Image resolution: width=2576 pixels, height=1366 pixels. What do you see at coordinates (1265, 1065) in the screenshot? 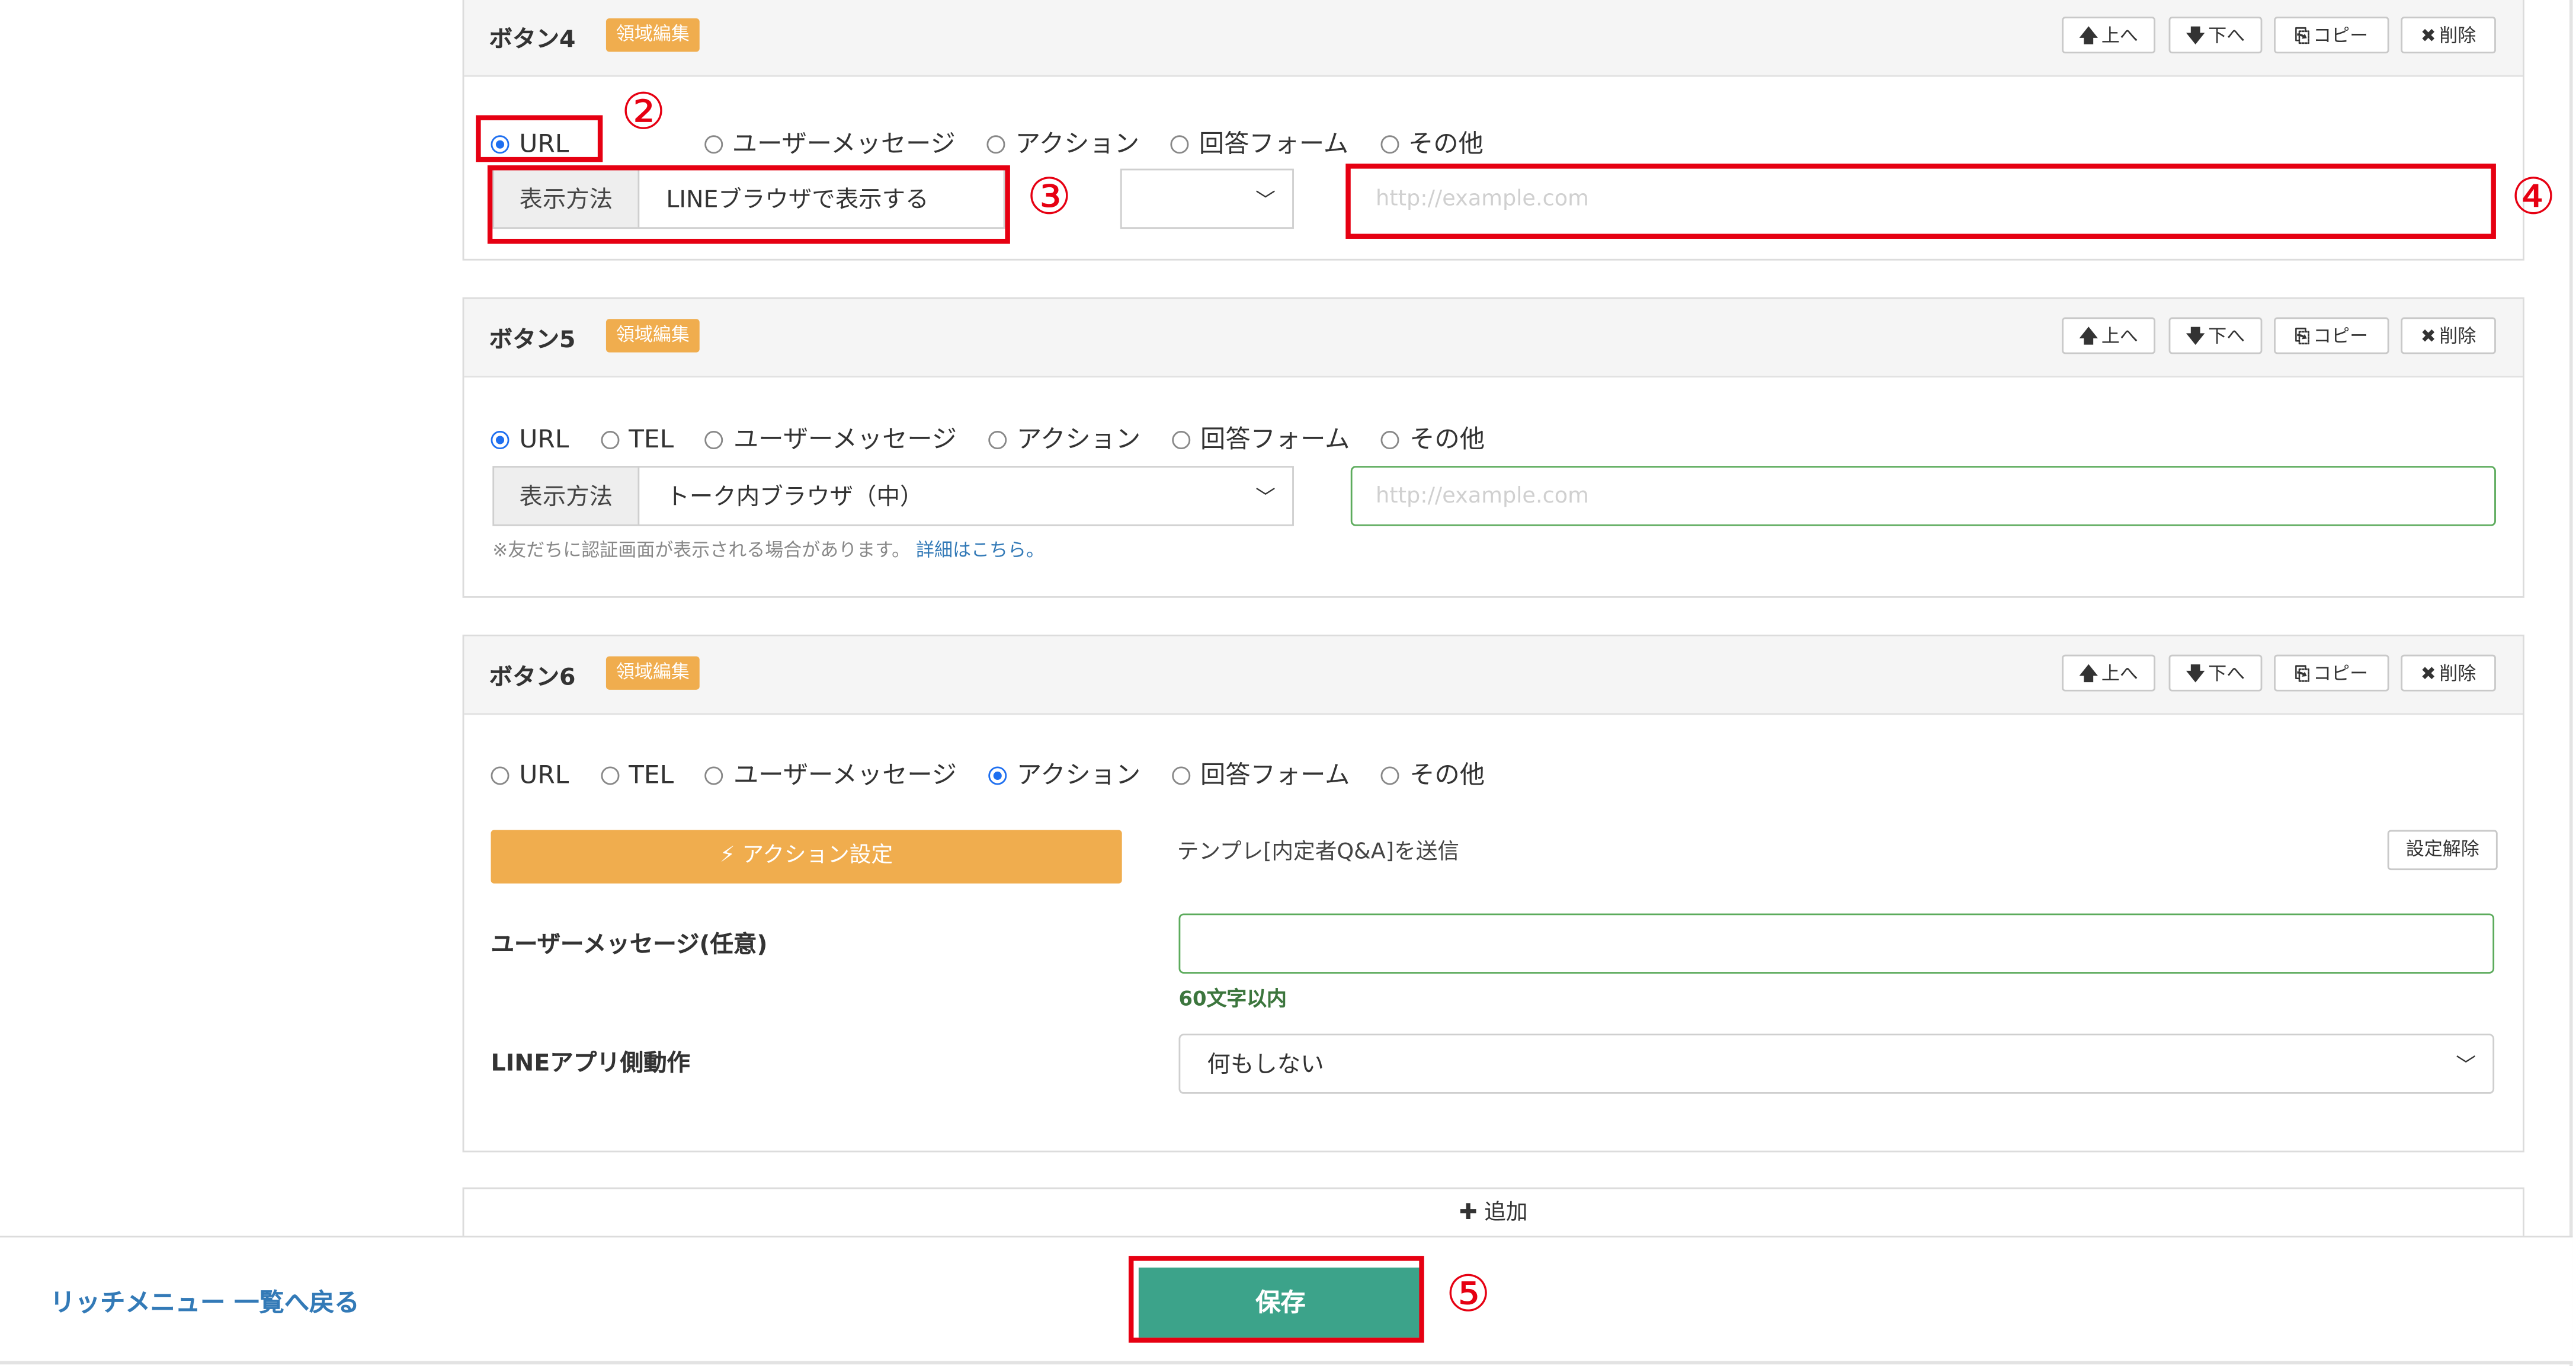
I see `app-action-value: 何もしない` at bounding box center [1265, 1065].